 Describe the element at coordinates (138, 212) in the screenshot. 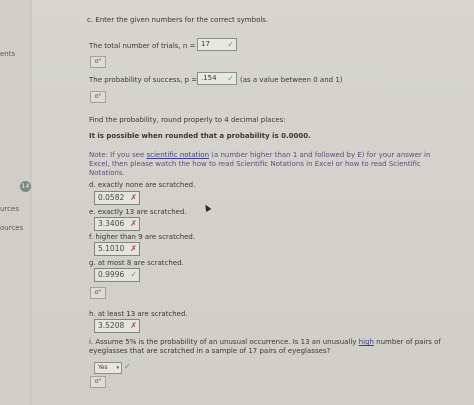

I see `question-e-label: e. exactly 13 are scratched.` at that location.